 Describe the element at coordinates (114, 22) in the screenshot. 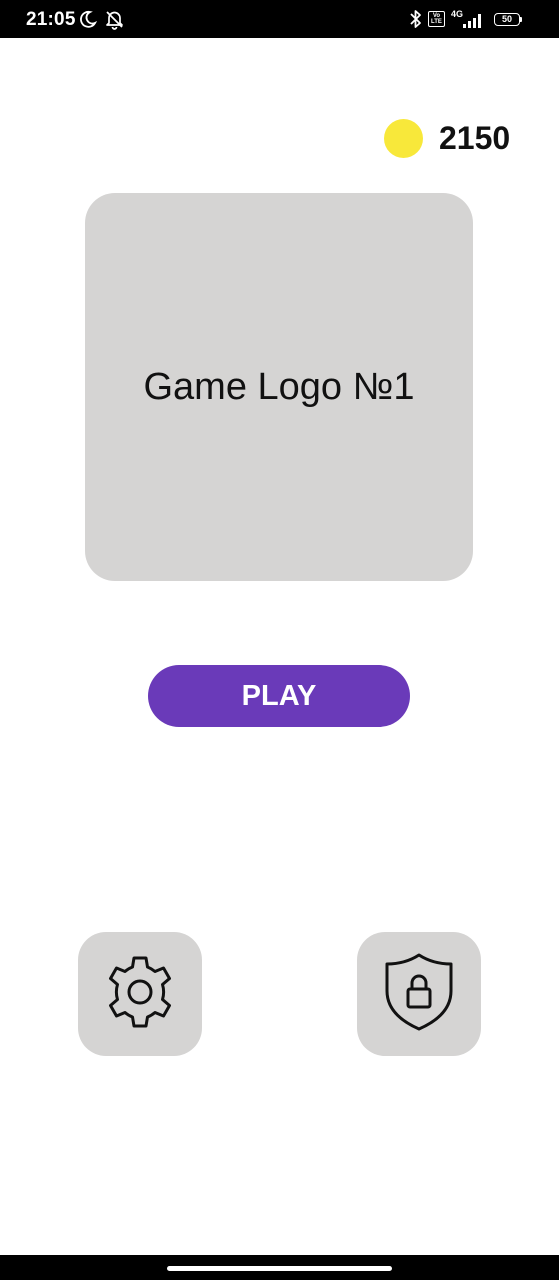

I see `notifications-off-icon` at that location.